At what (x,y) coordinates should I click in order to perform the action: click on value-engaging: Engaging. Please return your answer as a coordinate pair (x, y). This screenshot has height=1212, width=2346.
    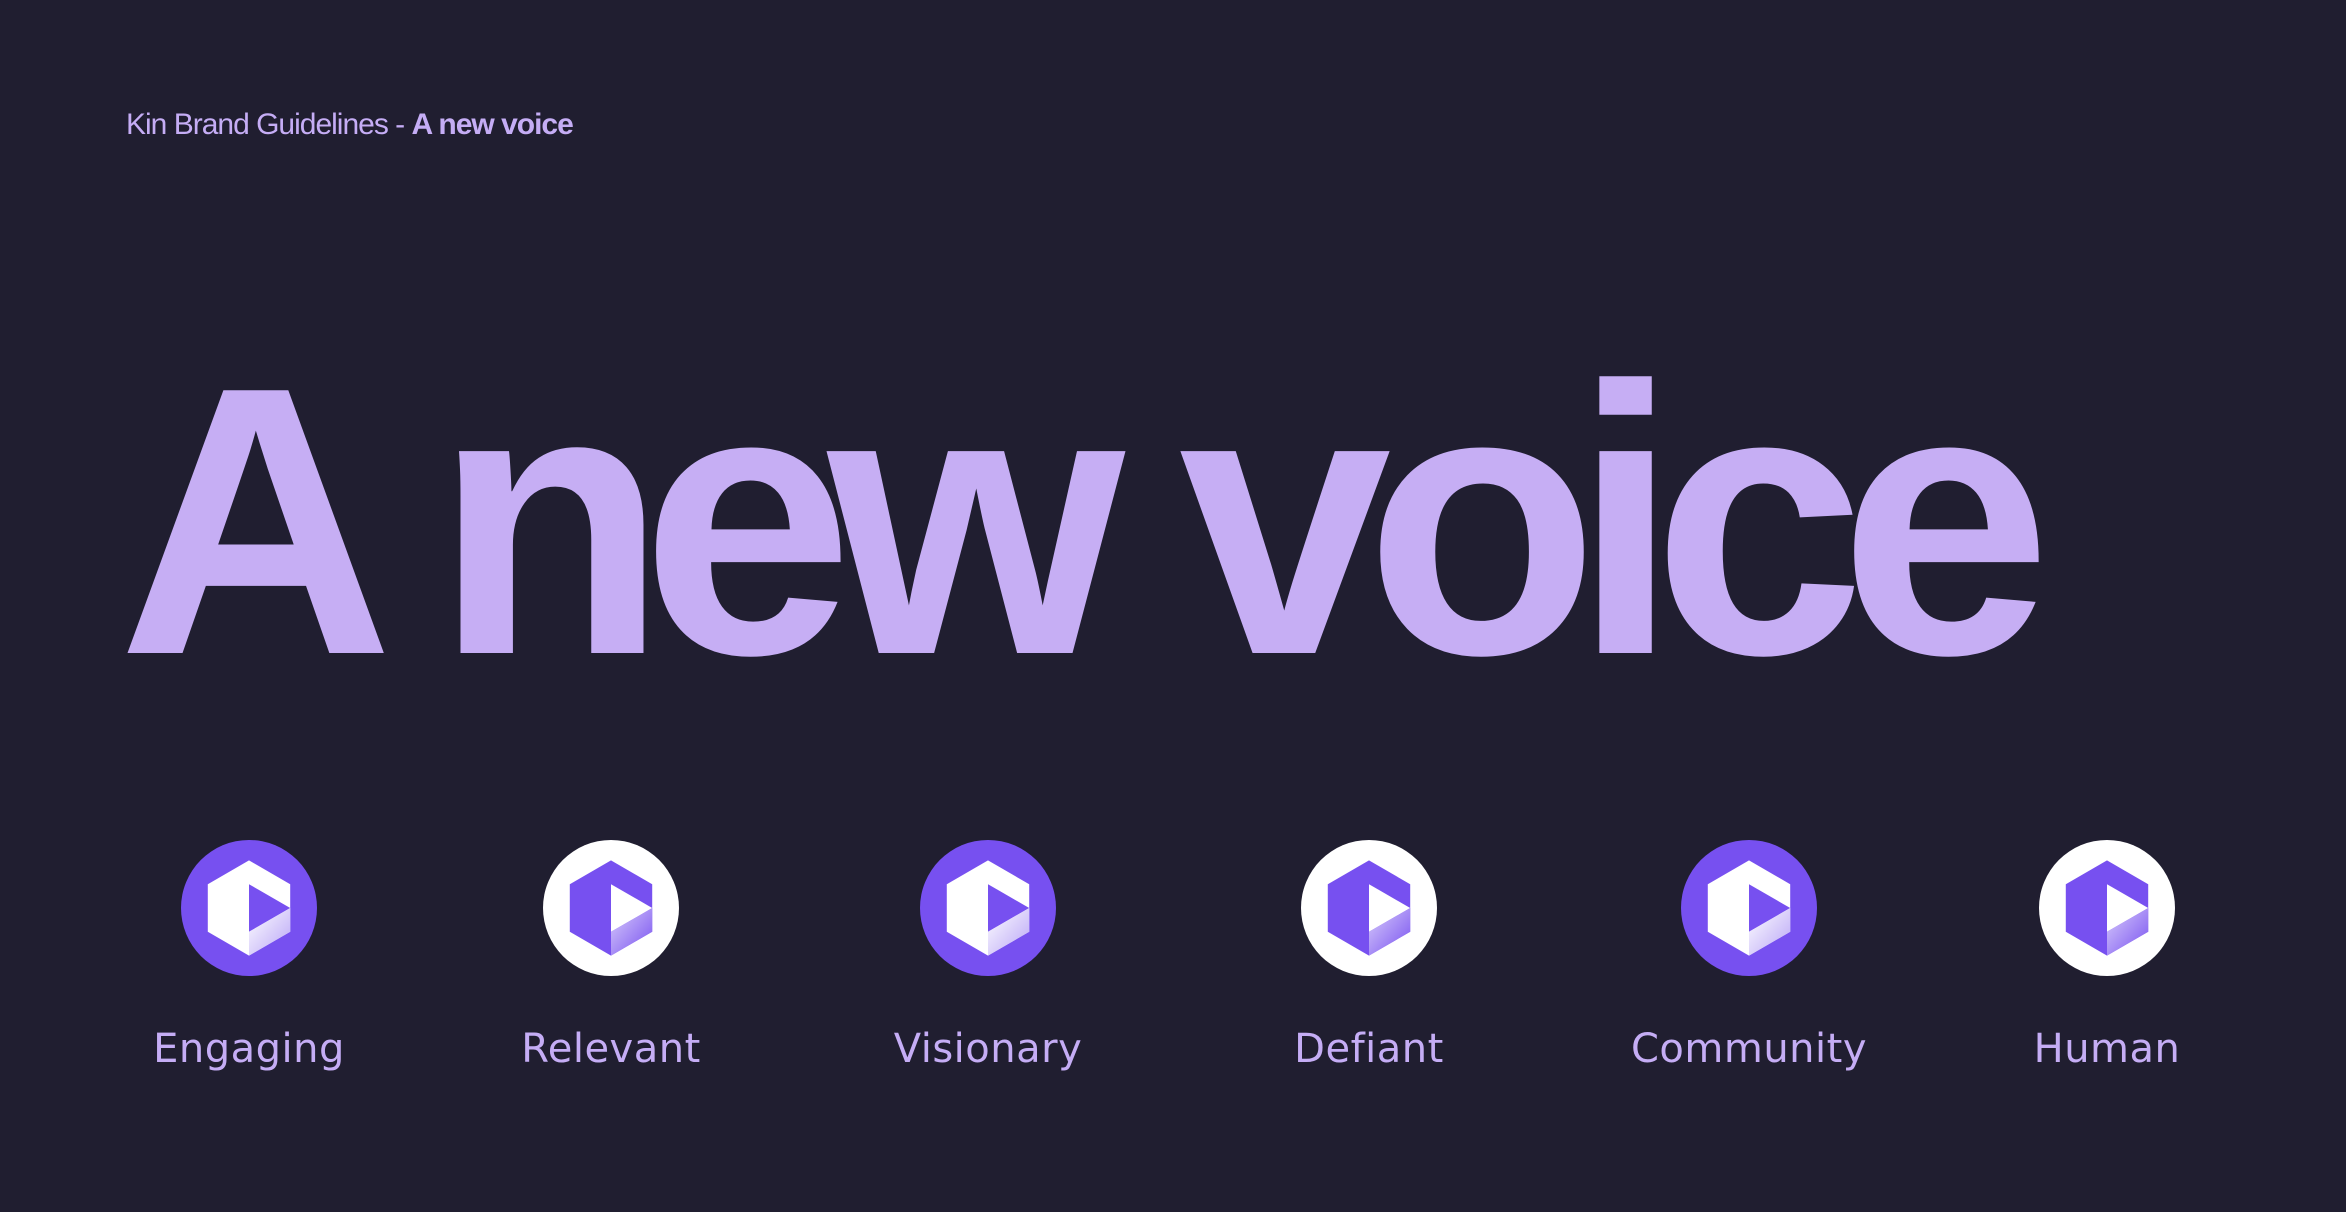
    Looking at the image, I should click on (249, 956).